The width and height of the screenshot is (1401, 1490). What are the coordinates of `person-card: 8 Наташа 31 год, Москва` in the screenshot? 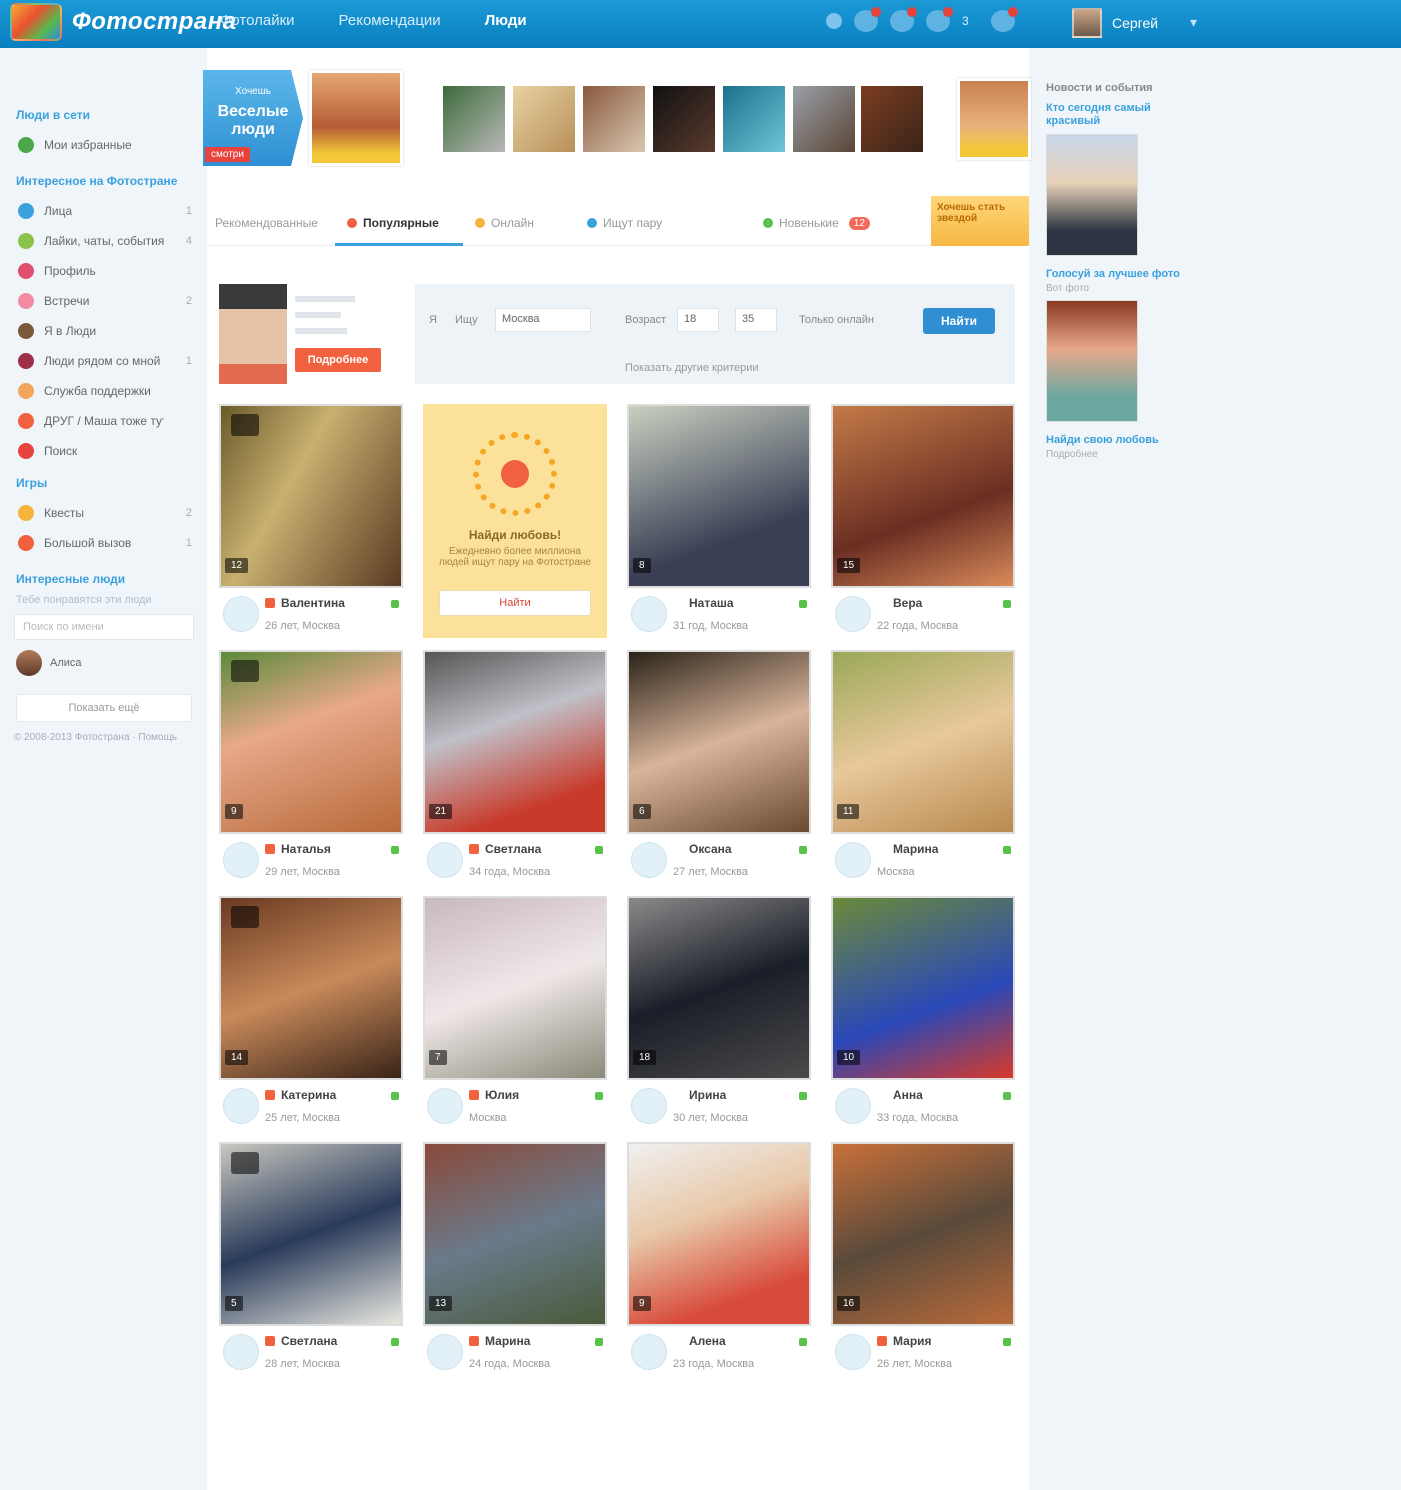 It's located at (719, 521).